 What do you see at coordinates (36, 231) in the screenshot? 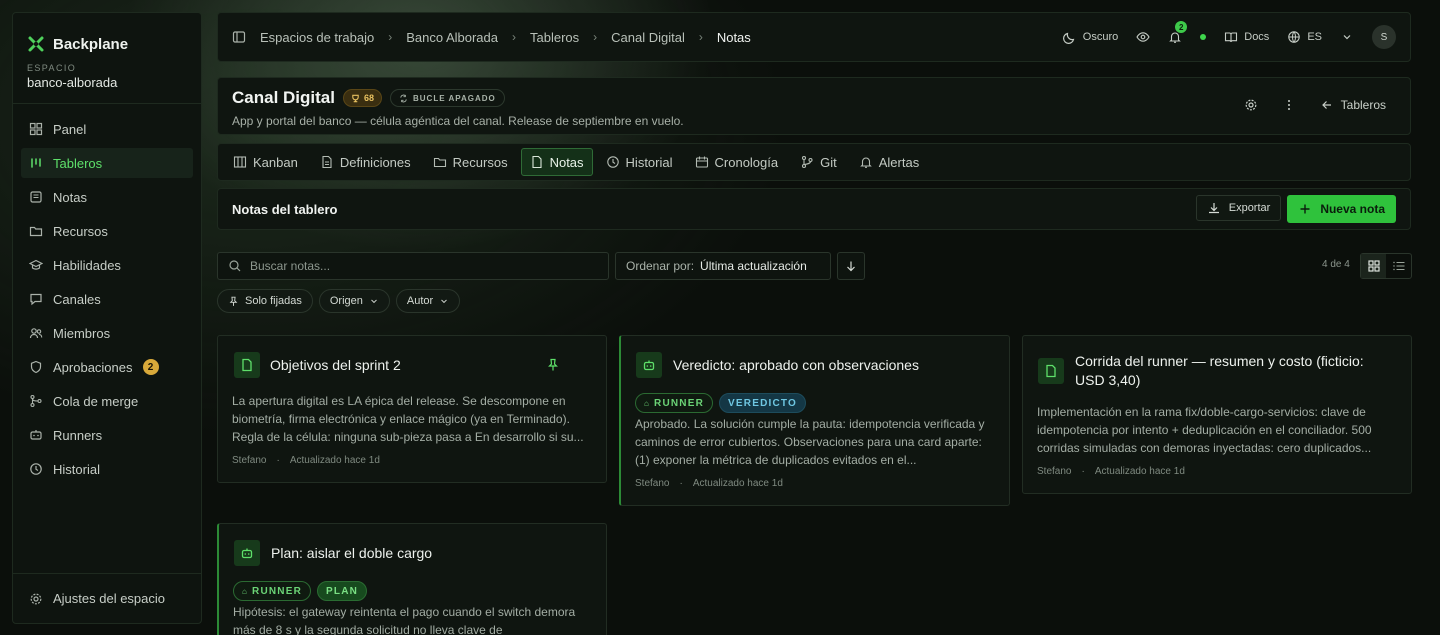
I see `folder-icon` at bounding box center [36, 231].